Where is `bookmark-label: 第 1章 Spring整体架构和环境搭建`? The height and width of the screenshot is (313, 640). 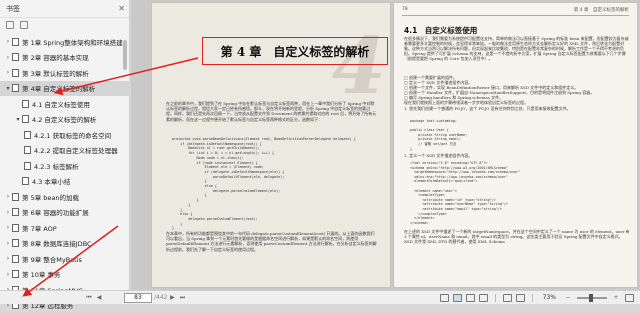
bookmark-label: 第 1章 Spring整体架构和环境搭建 is located at coordinates (72, 42).